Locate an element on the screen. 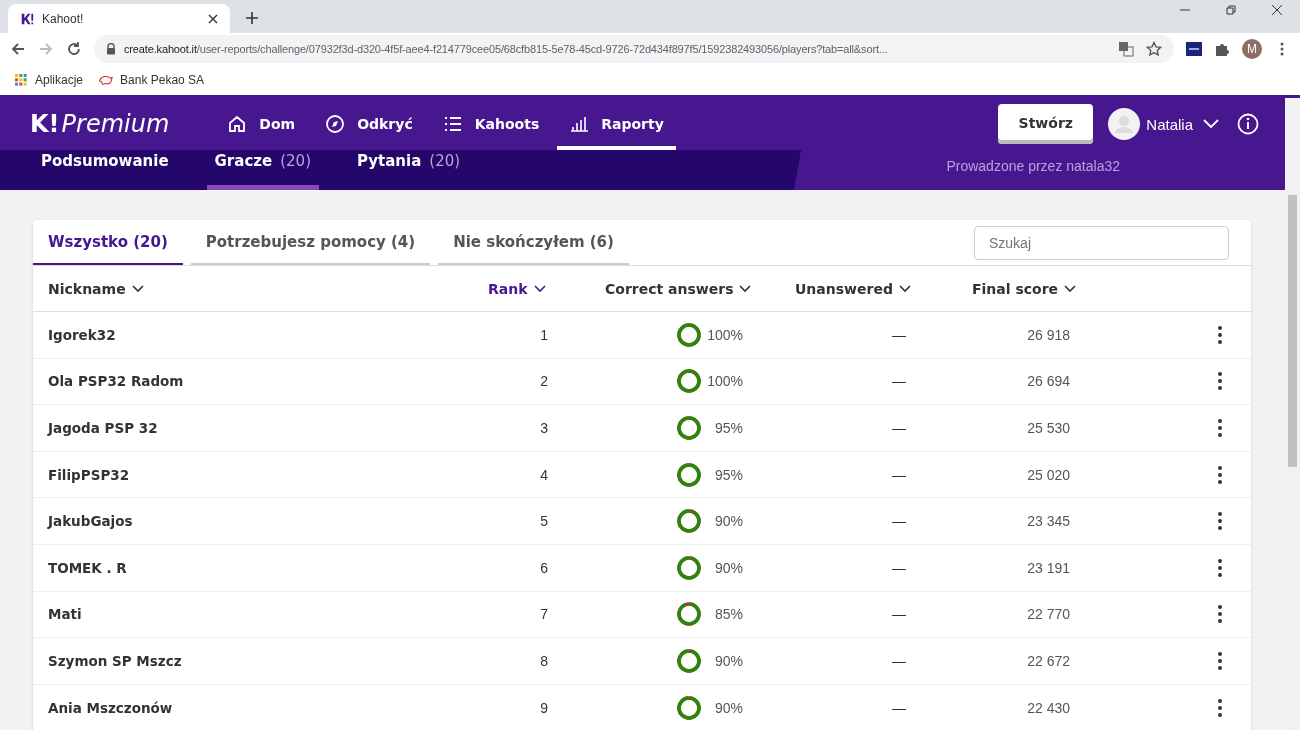  rank-cell: 2 is located at coordinates (544, 381).